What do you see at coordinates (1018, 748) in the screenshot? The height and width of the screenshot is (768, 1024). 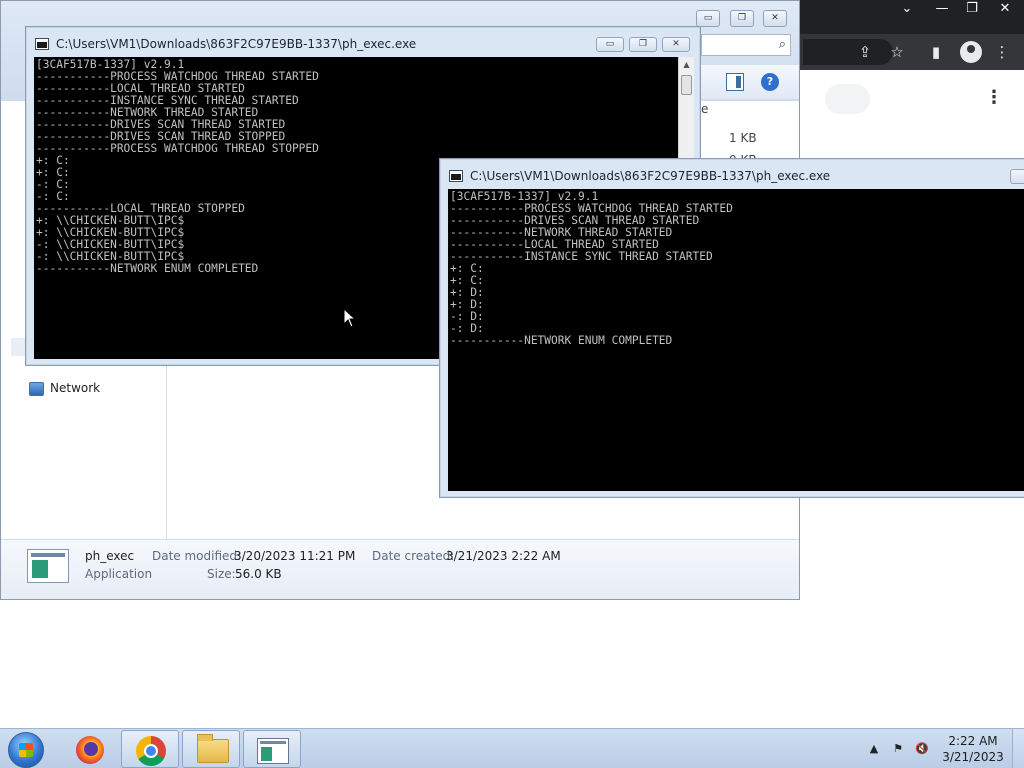 I see `show-desktop-button` at bounding box center [1018, 748].